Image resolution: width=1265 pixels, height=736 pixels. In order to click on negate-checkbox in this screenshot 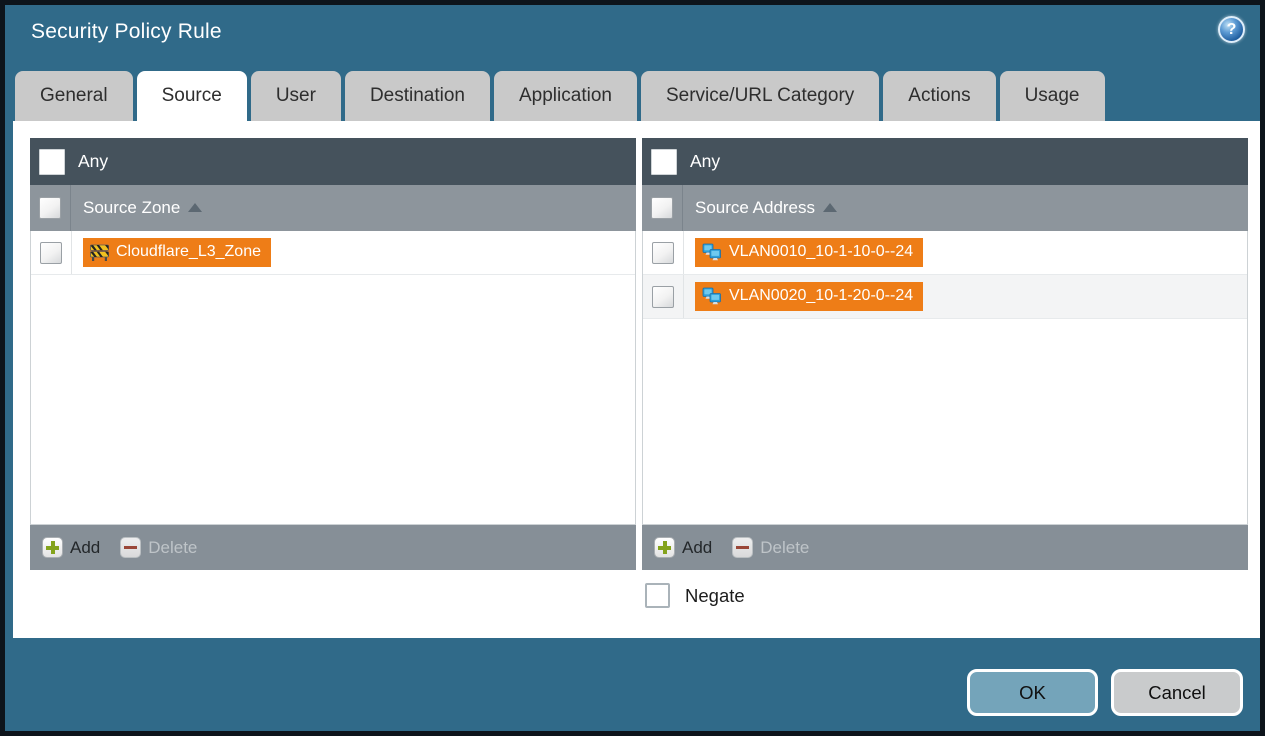, I will do `click(657, 595)`.